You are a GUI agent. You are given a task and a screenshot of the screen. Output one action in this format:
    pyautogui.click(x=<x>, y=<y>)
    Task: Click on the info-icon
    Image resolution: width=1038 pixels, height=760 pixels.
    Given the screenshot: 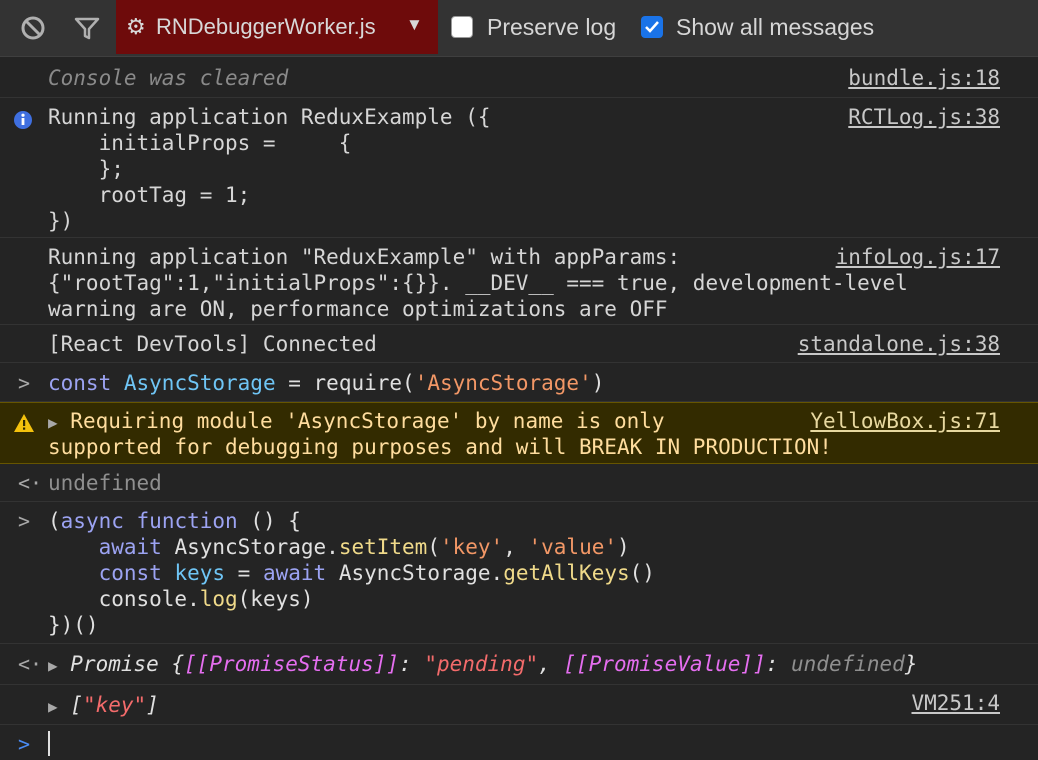 What is the action you would take?
    pyautogui.click(x=23, y=120)
    